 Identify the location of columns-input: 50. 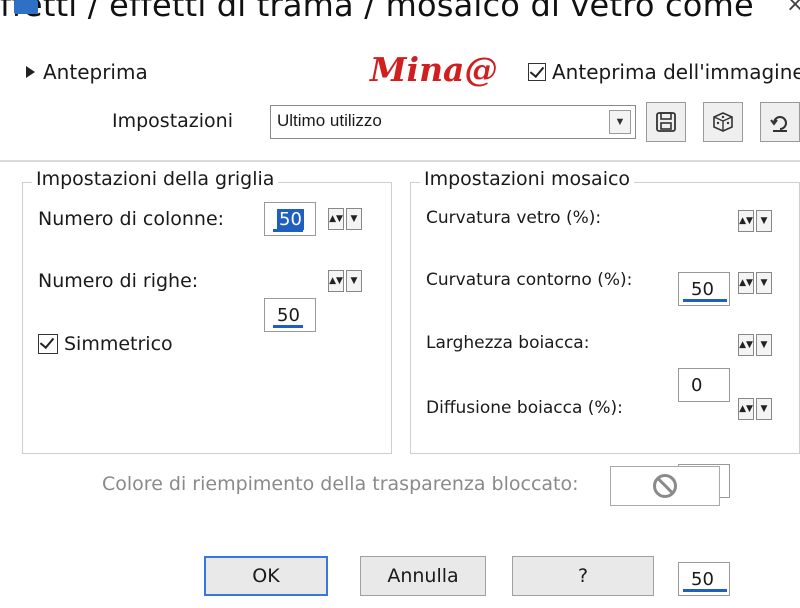
(290, 219).